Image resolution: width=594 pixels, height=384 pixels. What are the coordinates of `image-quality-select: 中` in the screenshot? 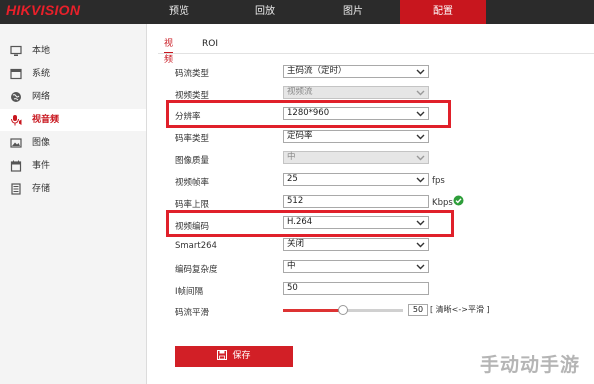 It's located at (356, 157).